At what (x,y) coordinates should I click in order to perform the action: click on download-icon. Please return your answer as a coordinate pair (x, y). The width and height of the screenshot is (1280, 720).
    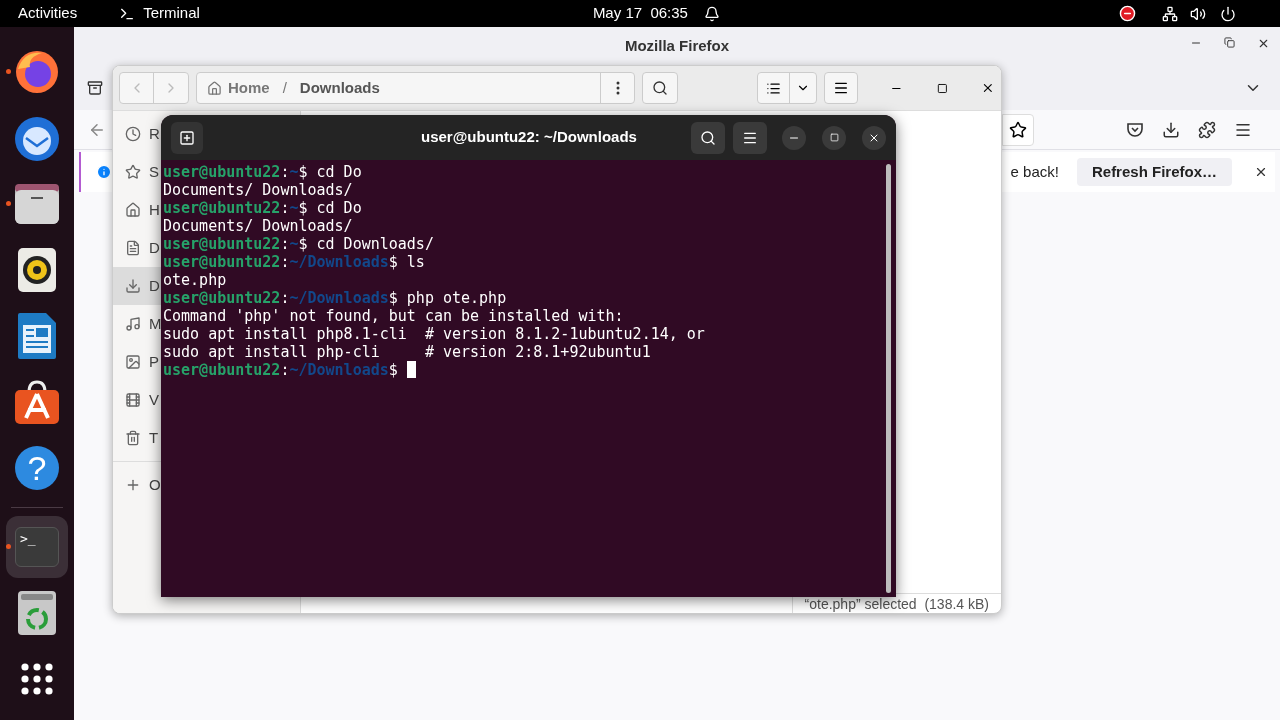
    Looking at the image, I should click on (133, 286).